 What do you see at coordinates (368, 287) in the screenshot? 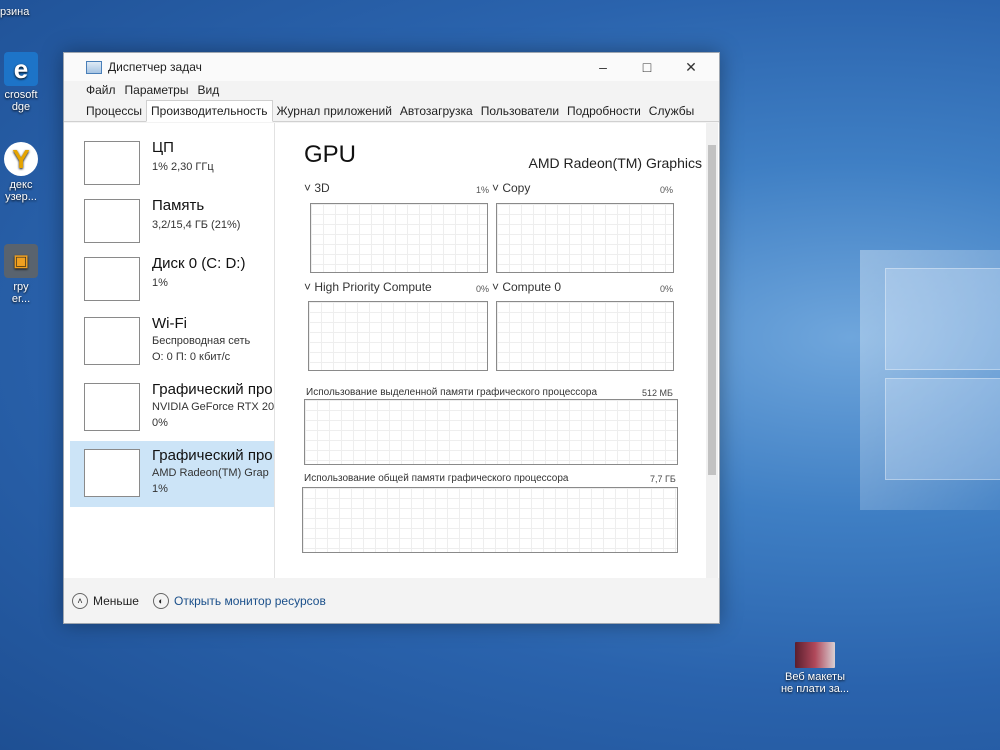
I see `engine-high-priority-label: ˅ High Priority Compute` at bounding box center [368, 287].